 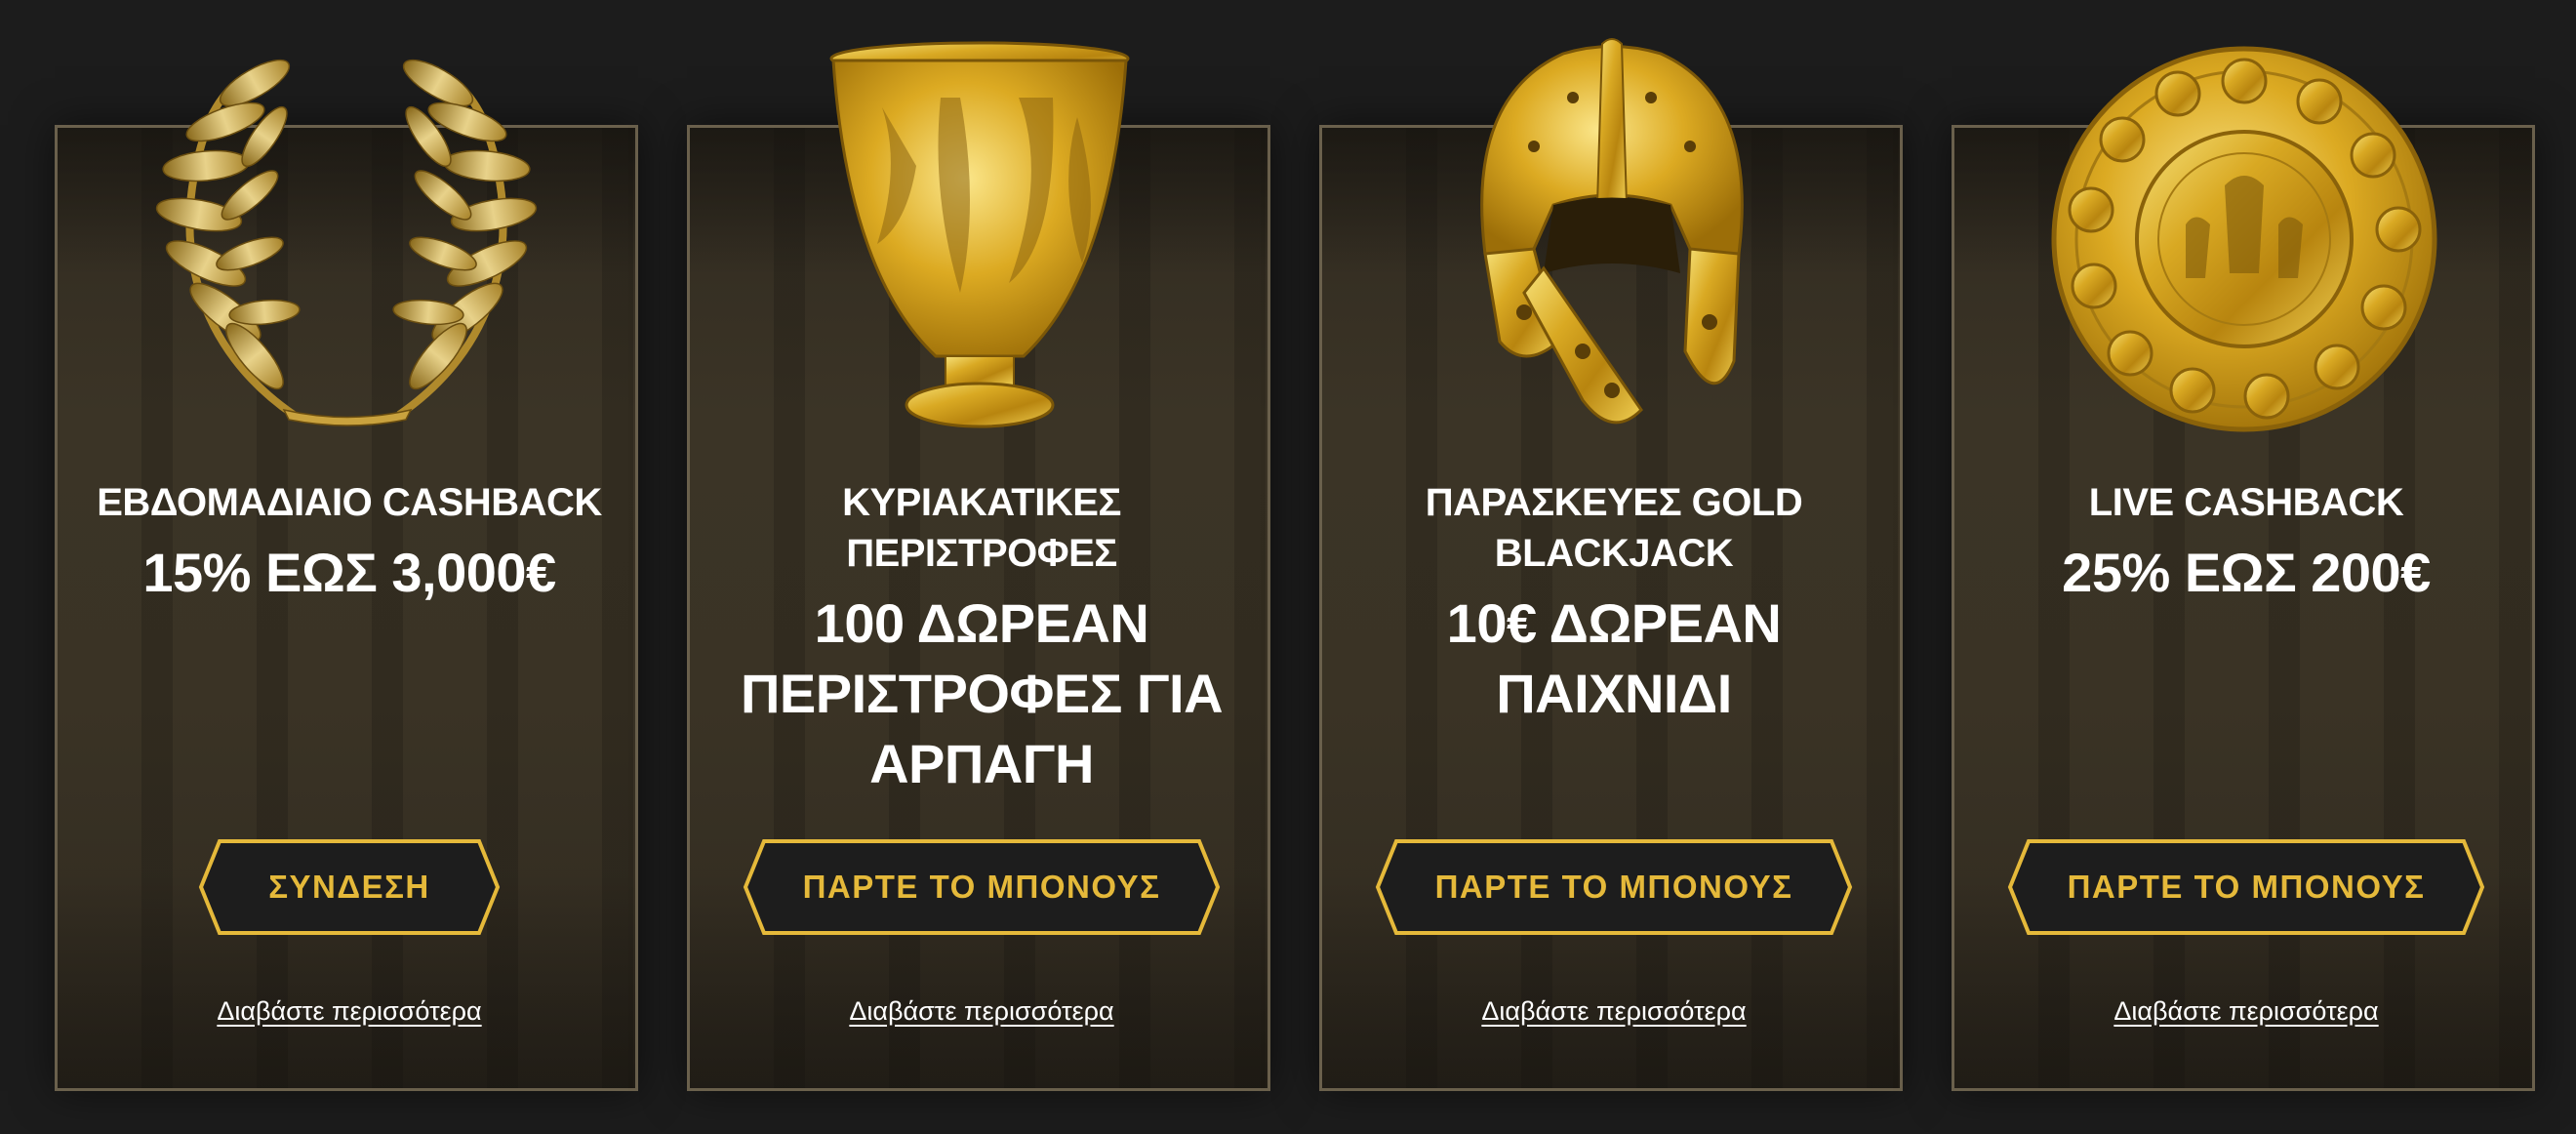 What do you see at coordinates (1614, 658) in the screenshot?
I see `card-offer: 10€ ΔΩΡΕΑΝ ΠΑΙΧΝΙΔΙ` at bounding box center [1614, 658].